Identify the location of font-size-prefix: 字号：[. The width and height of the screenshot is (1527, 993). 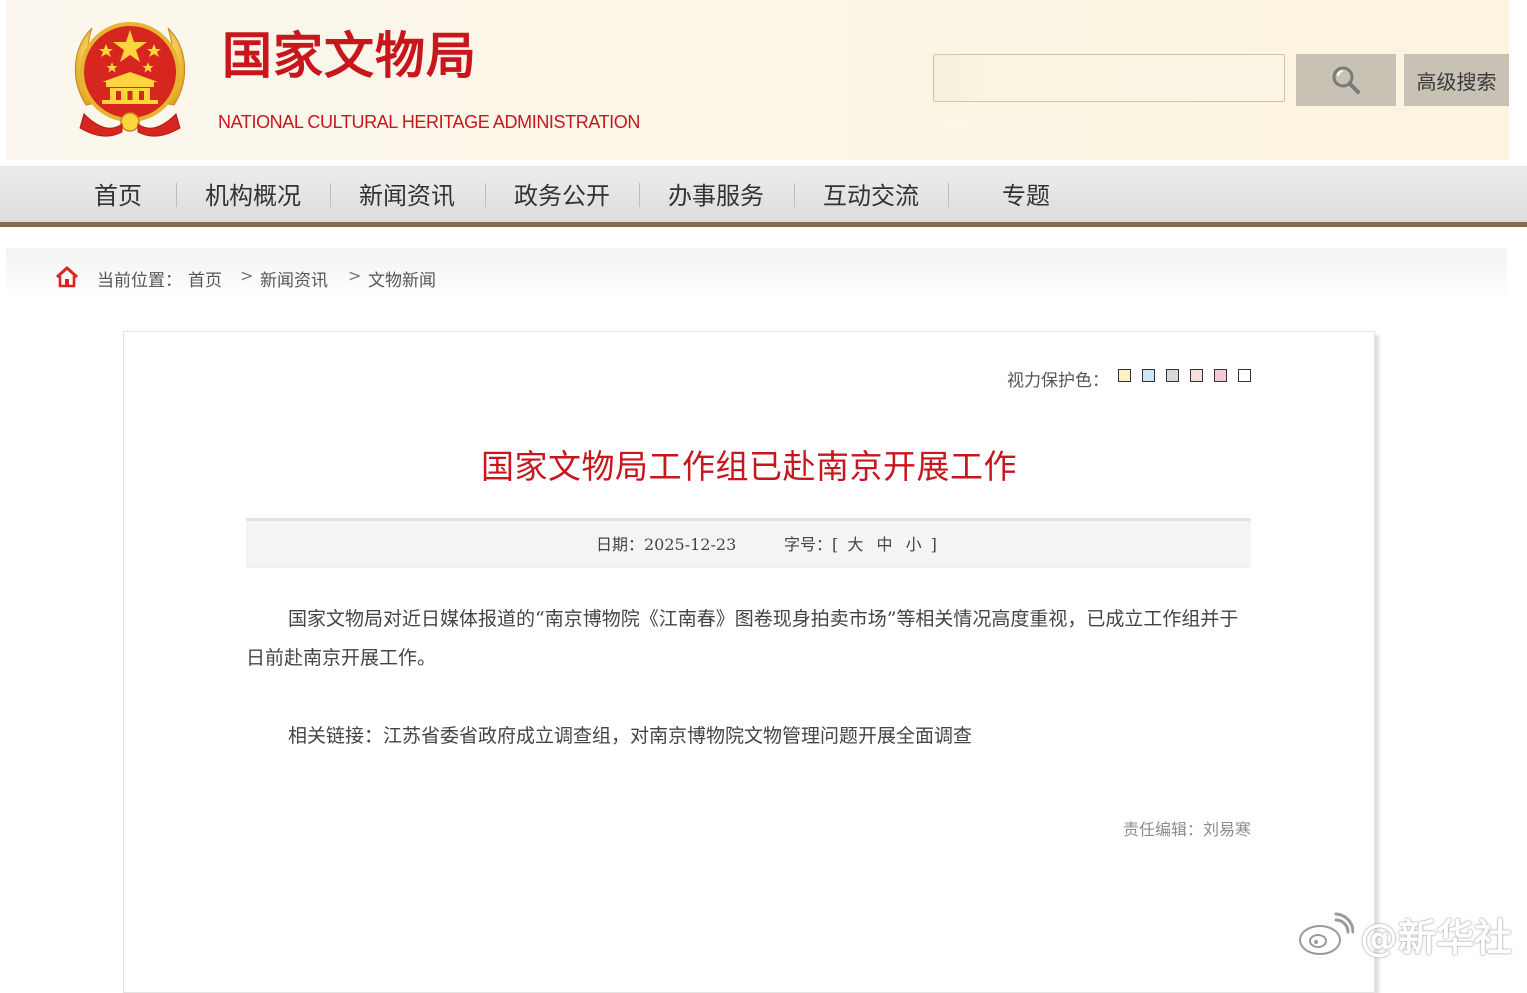
(811, 544).